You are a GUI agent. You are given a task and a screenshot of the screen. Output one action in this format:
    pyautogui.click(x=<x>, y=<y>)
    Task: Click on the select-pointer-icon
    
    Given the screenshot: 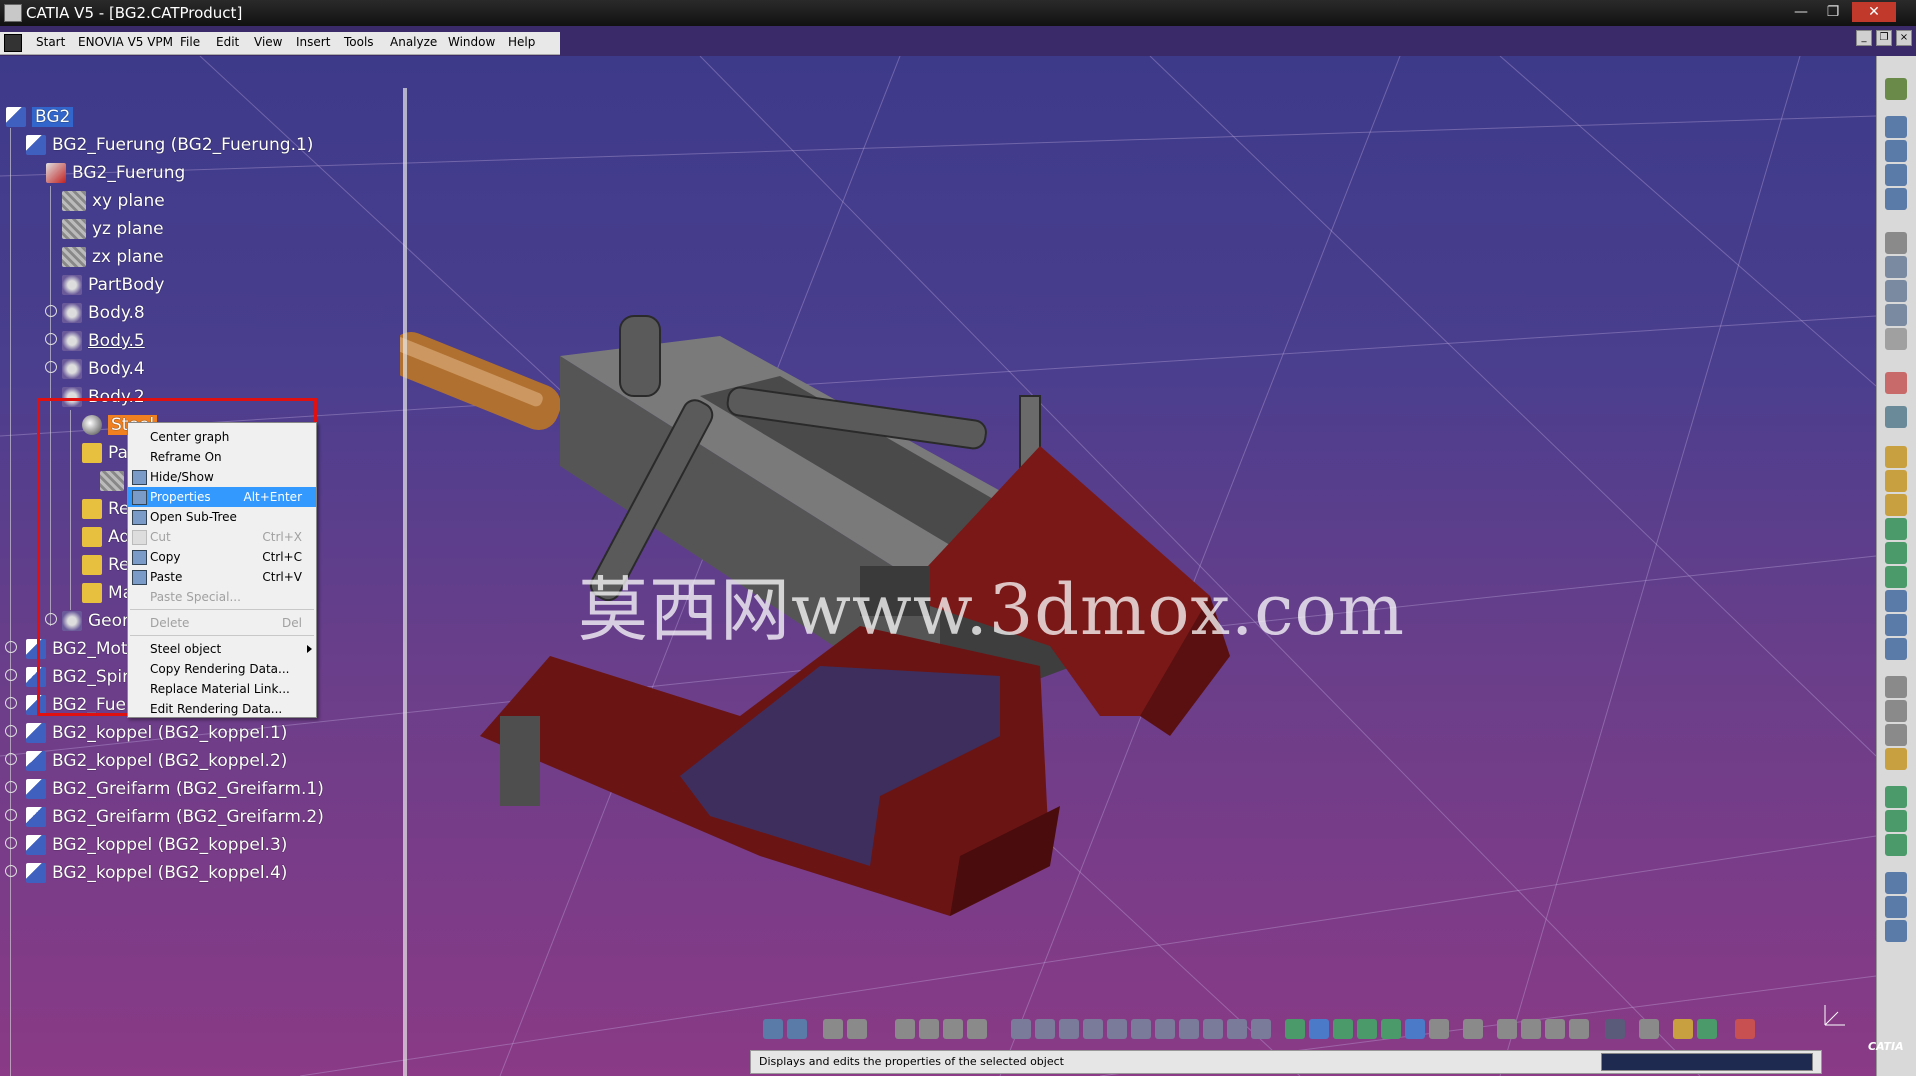 What is the action you would take?
    pyautogui.click(x=1896, y=383)
    